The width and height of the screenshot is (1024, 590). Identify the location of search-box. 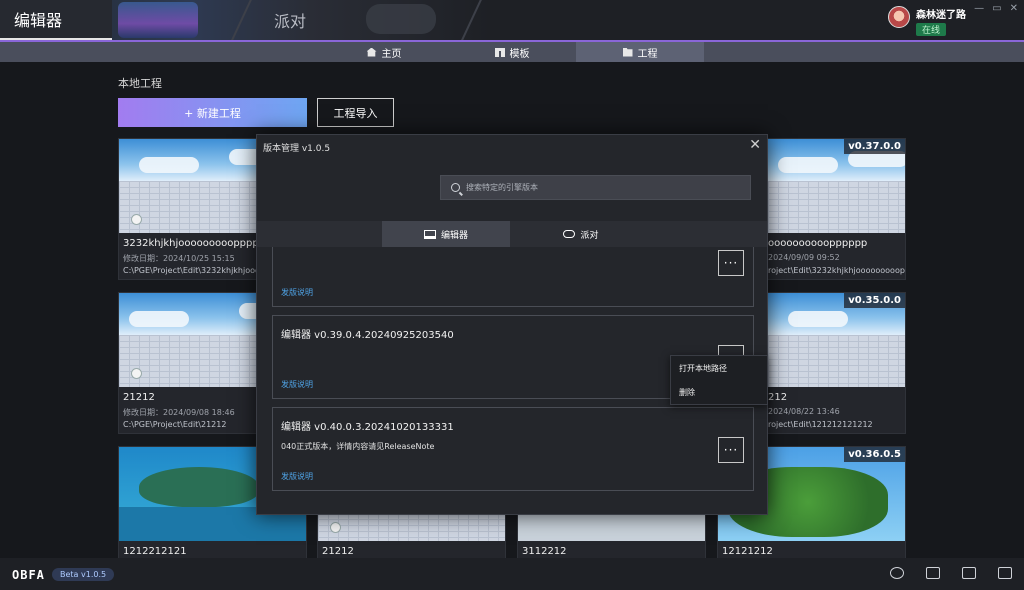
(595, 187).